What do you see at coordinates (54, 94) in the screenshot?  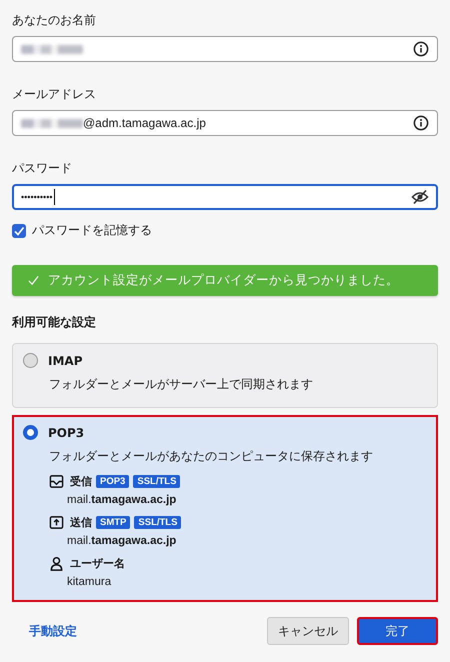 I see `field-label: メールアドレス` at bounding box center [54, 94].